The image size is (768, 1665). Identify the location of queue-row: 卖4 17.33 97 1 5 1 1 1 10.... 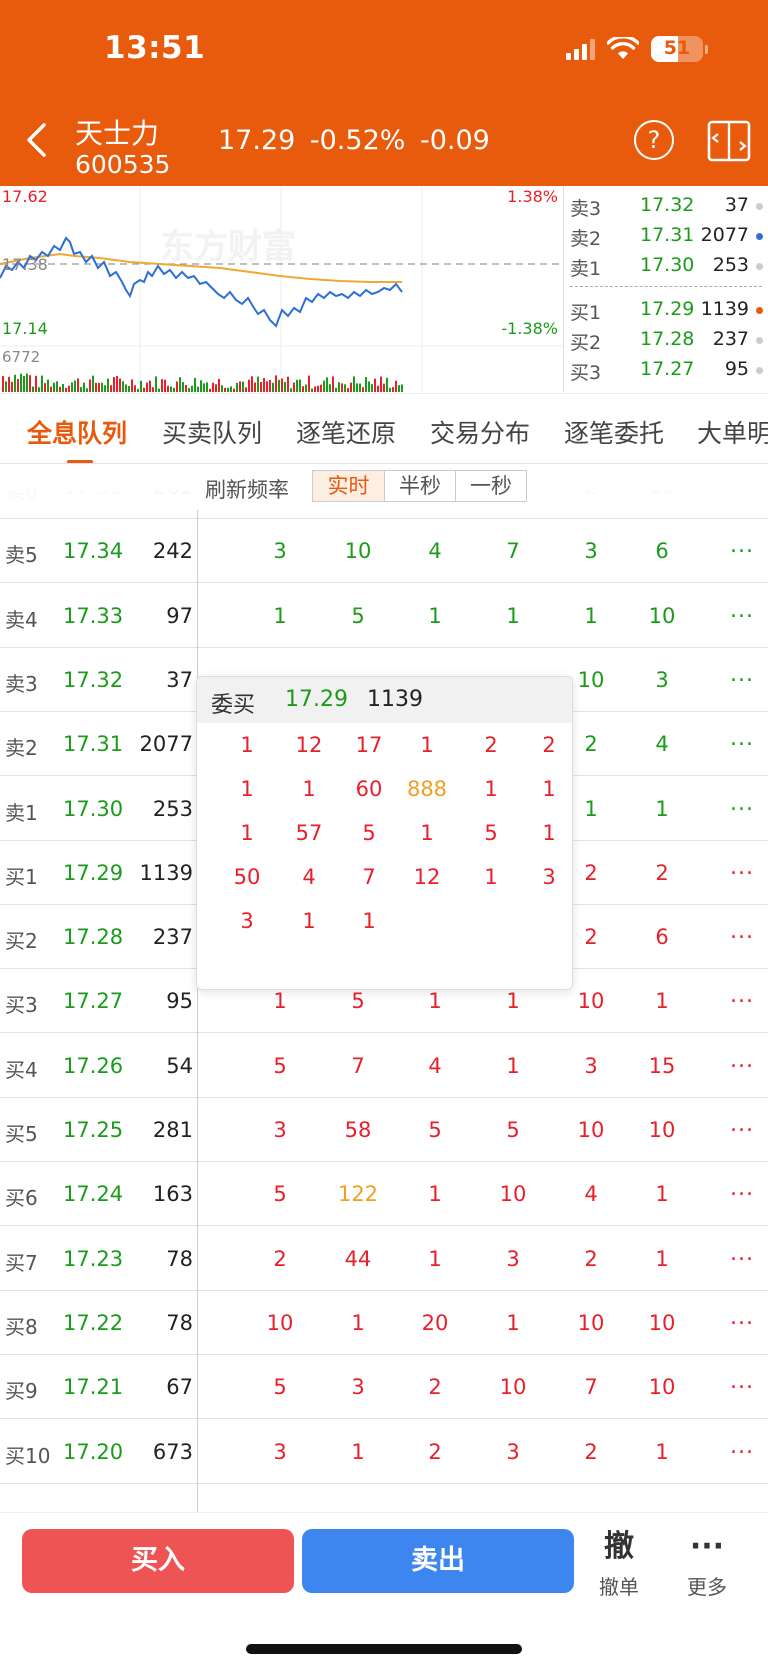
(384, 616).